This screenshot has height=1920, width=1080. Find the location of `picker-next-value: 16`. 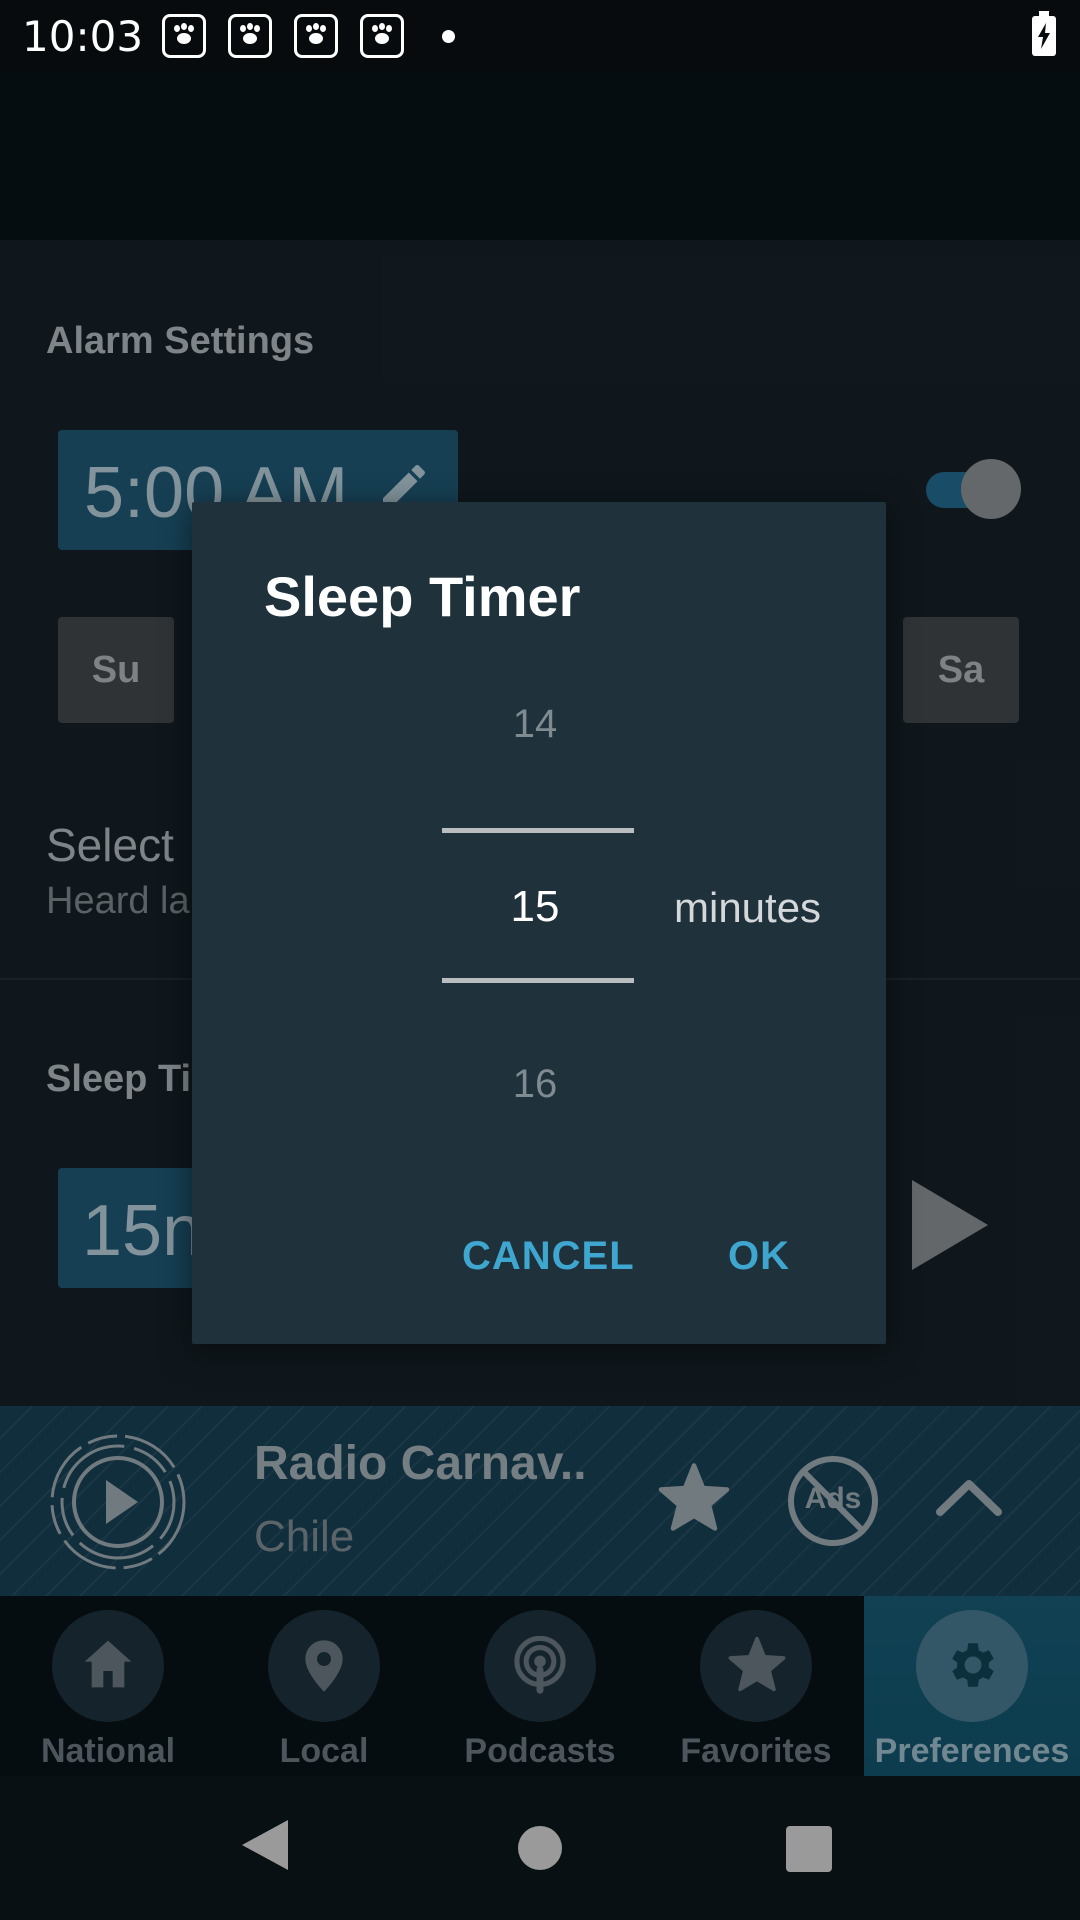

picker-next-value: 16 is located at coordinates (535, 1084).